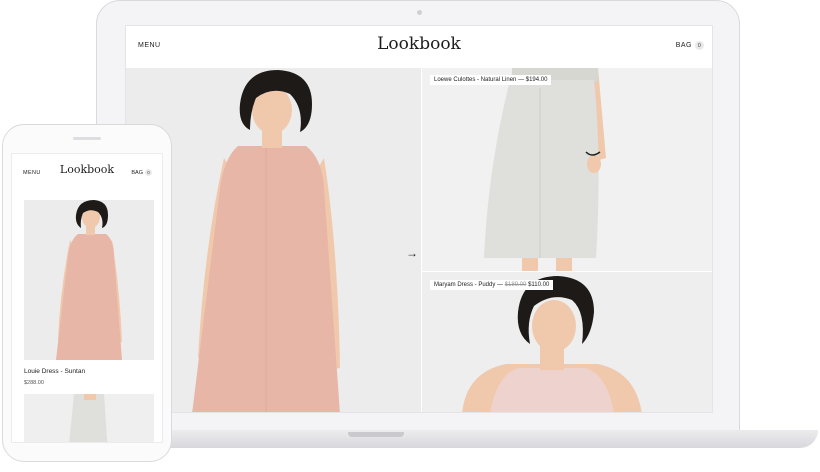 This screenshot has height=472, width=820. I want to click on mobile-bag-button: BAG 0, so click(141, 172).